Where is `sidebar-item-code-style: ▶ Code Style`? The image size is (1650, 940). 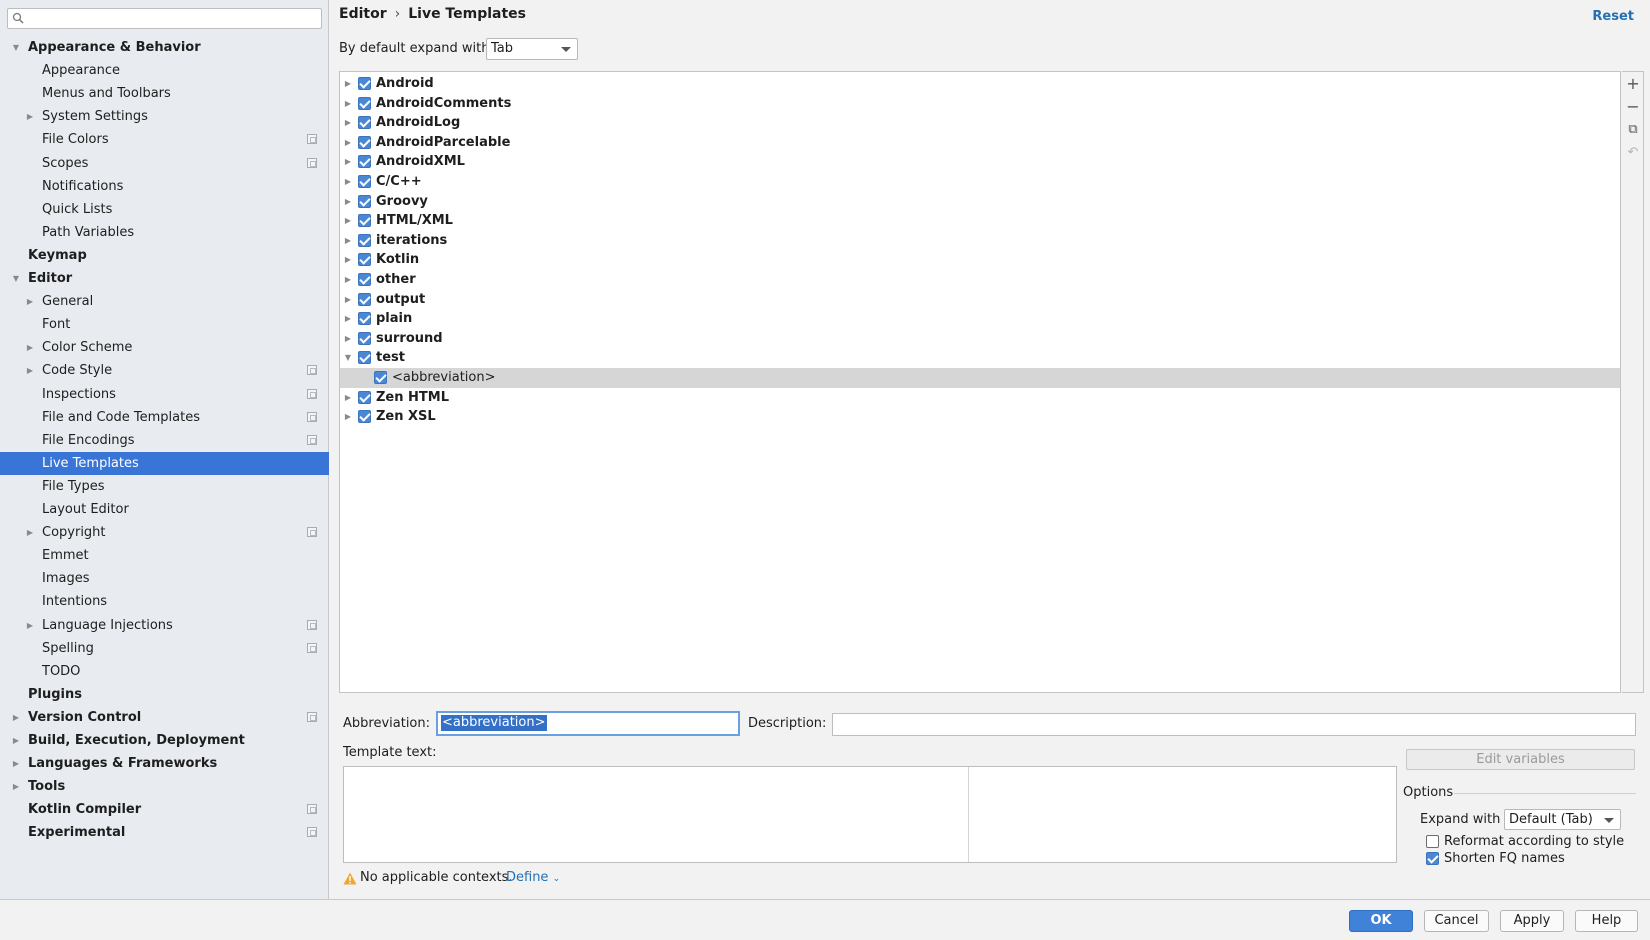 sidebar-item-code-style: ▶ Code Style is located at coordinates (164, 370).